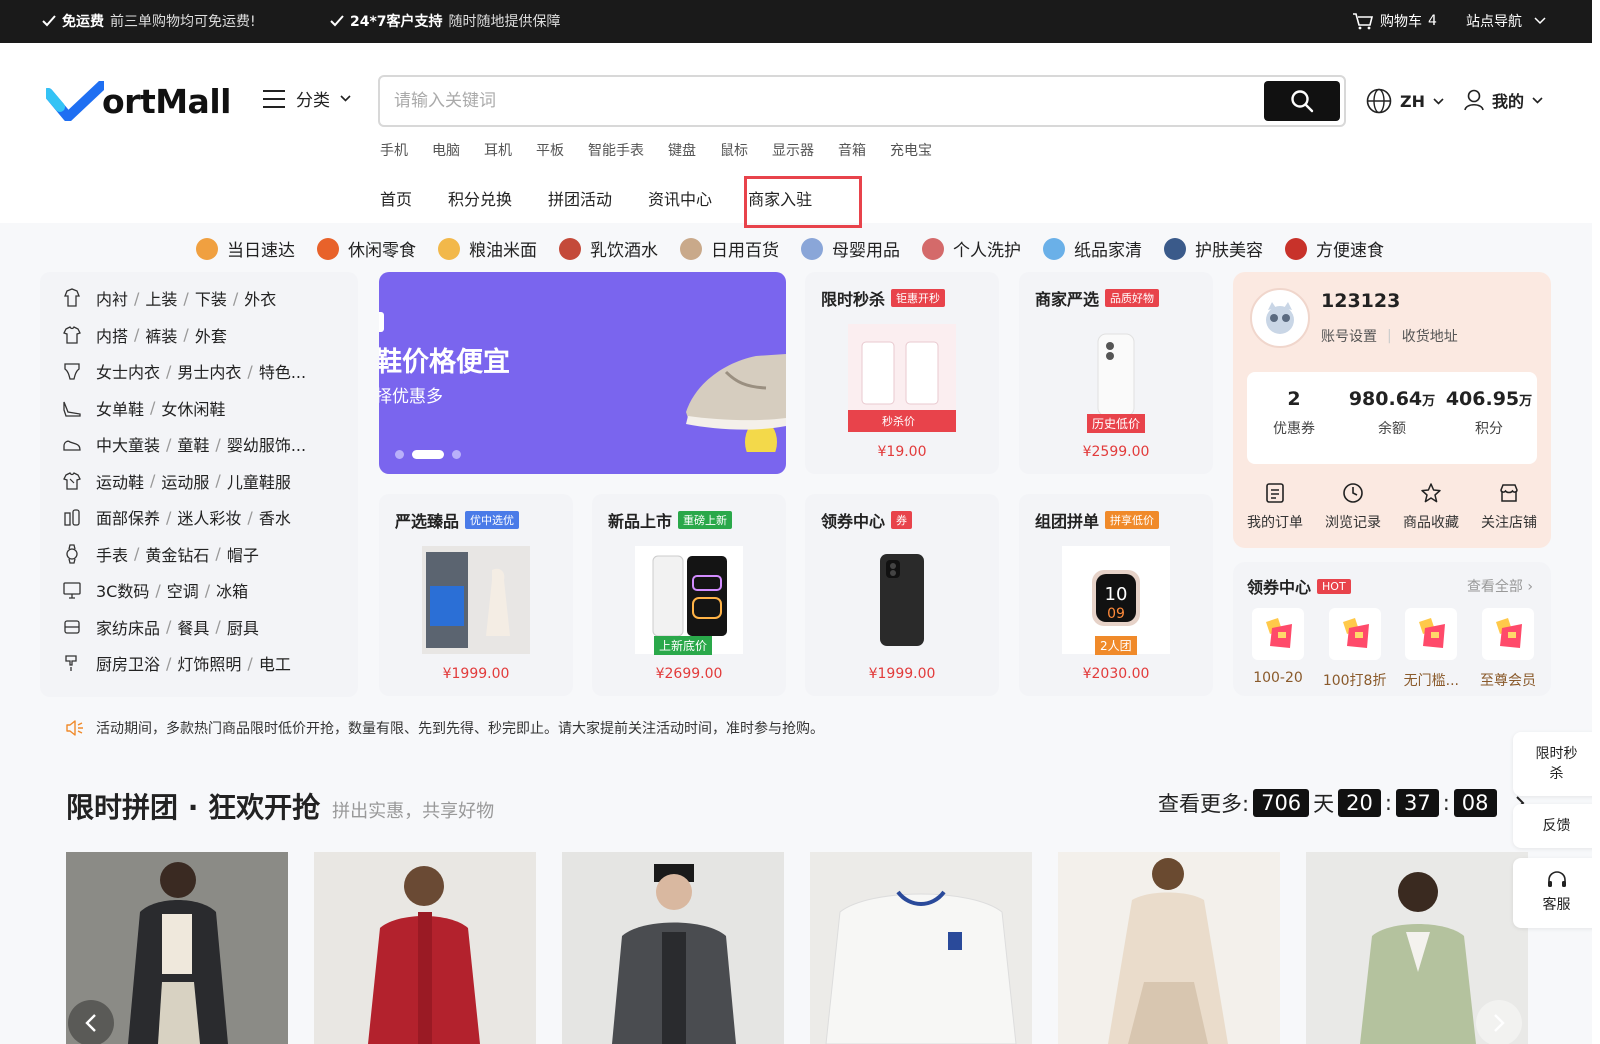 This screenshot has height=1044, width=1600. What do you see at coordinates (911, 150) in the screenshot?
I see `hot-keyword: 充电宝` at bounding box center [911, 150].